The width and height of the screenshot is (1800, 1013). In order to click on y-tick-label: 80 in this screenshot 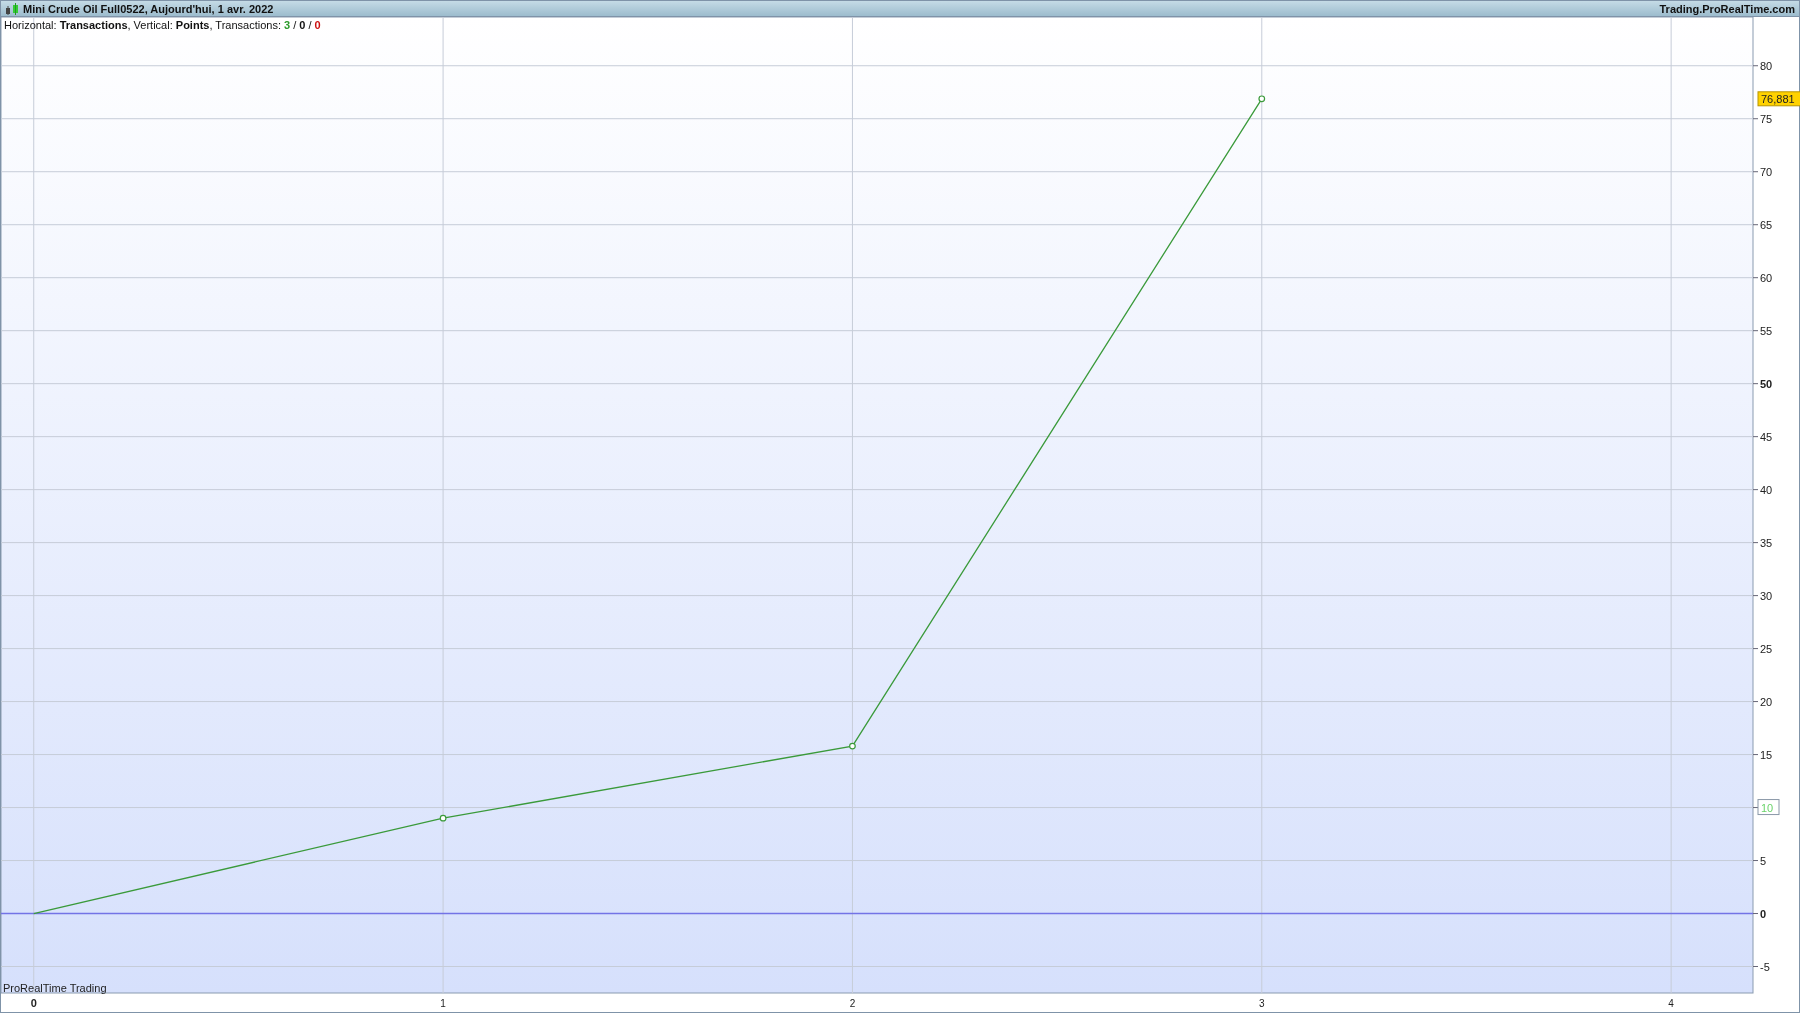, I will do `click(1766, 65)`.